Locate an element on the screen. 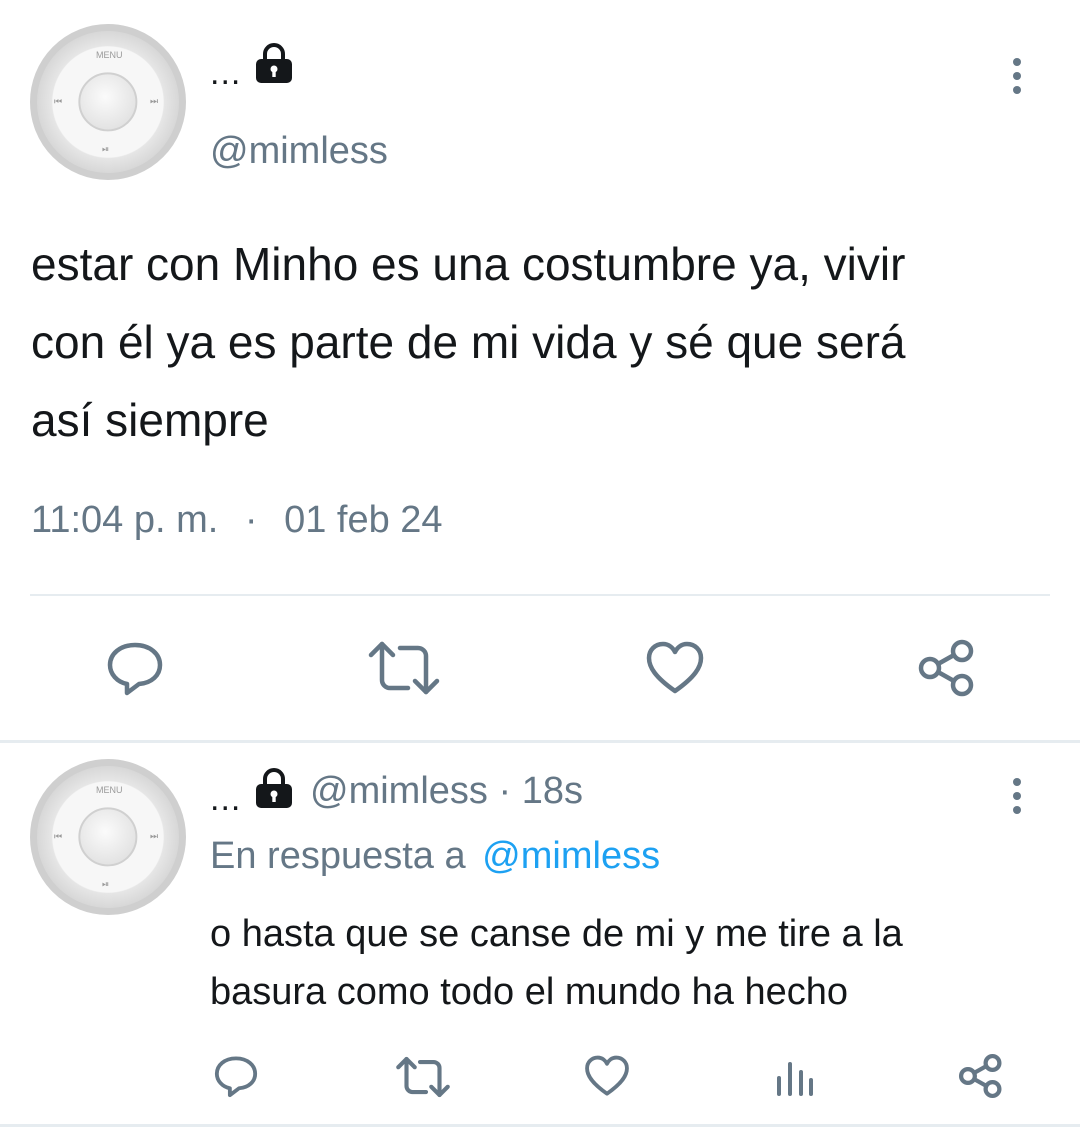 The height and width of the screenshot is (1128, 1080). more-options-icon is located at coordinates (1017, 79).